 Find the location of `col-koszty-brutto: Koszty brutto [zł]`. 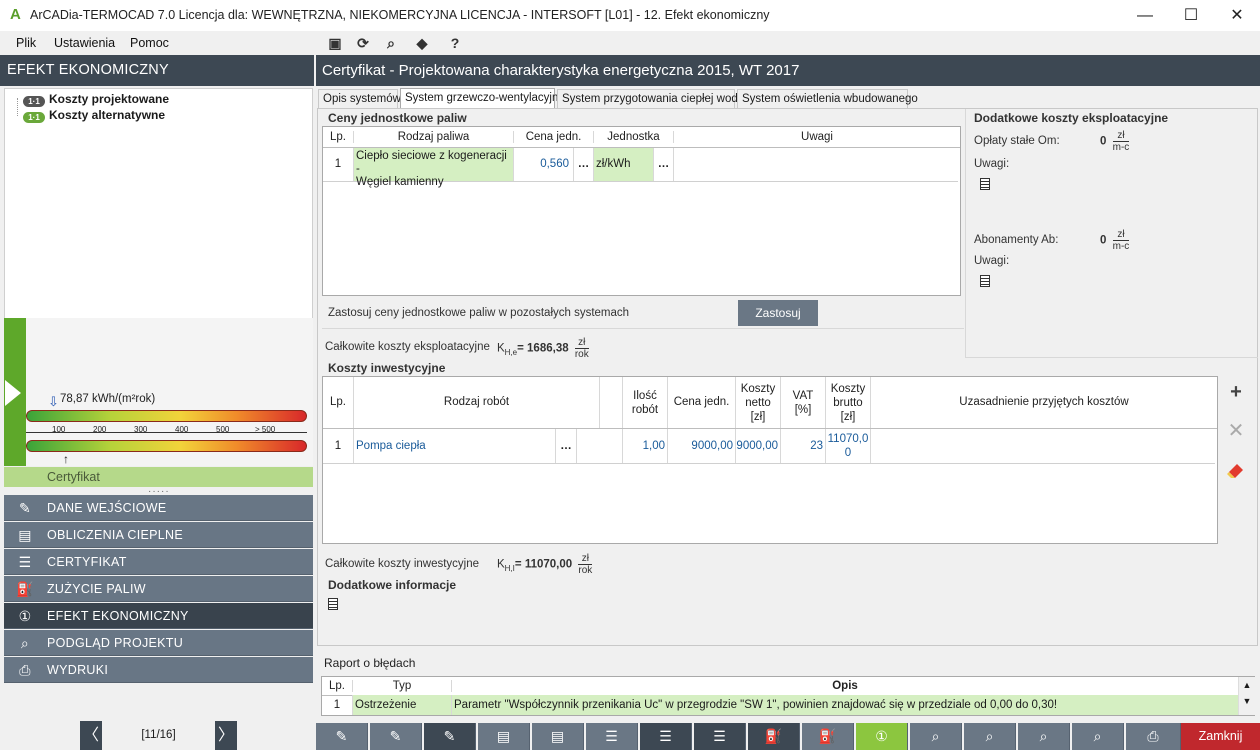

col-koszty-brutto: Koszty brutto [zł] is located at coordinates (848, 402).